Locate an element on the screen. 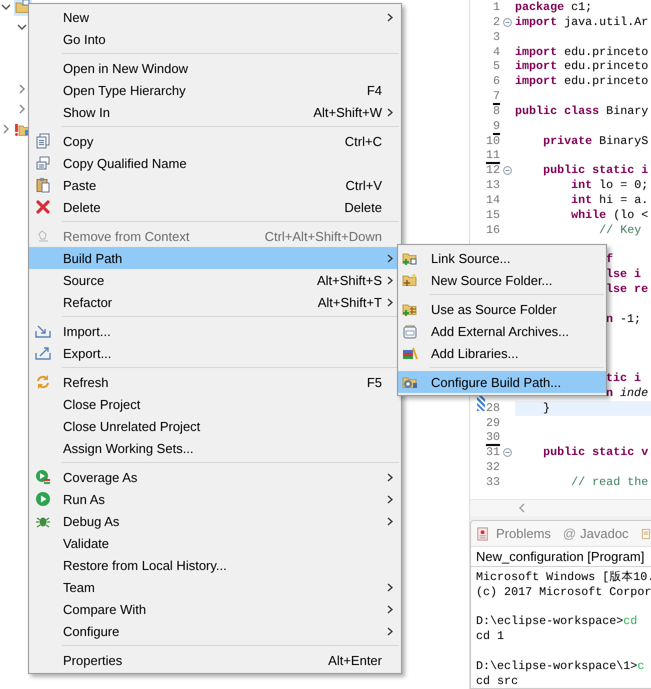 This screenshot has width=651, height=689. line-number: 4 is located at coordinates (496, 53).